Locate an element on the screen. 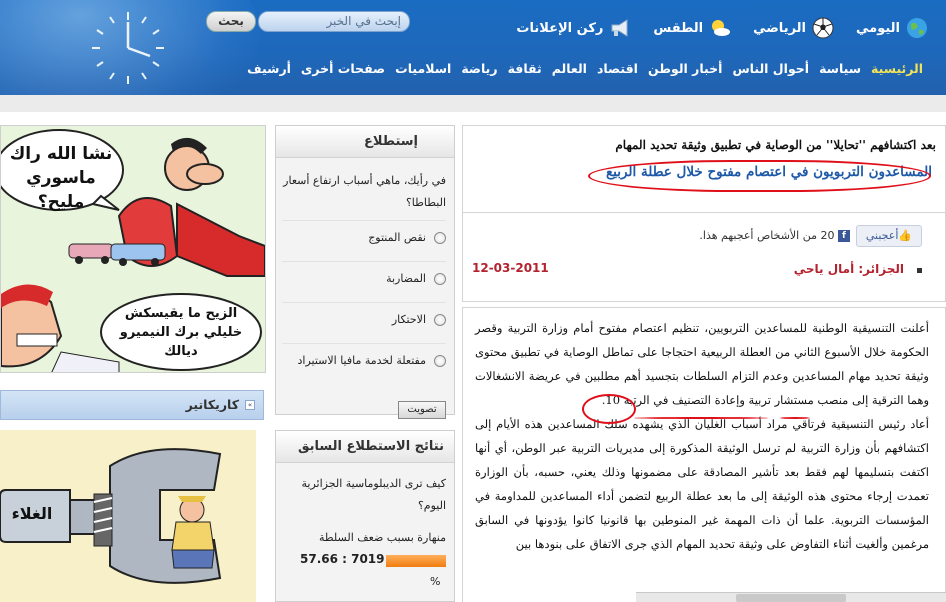 This screenshot has height=602, width=946. nav-item-culture: ثقافة is located at coordinates (525, 68).